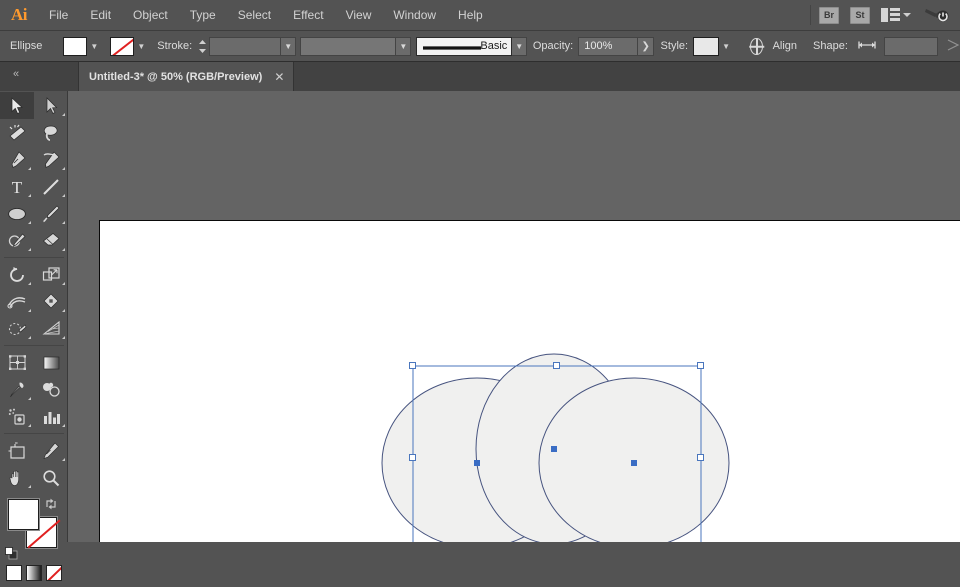 Image resolution: width=960 pixels, height=587 pixels. I want to click on menu-divider, so click(810, 15).